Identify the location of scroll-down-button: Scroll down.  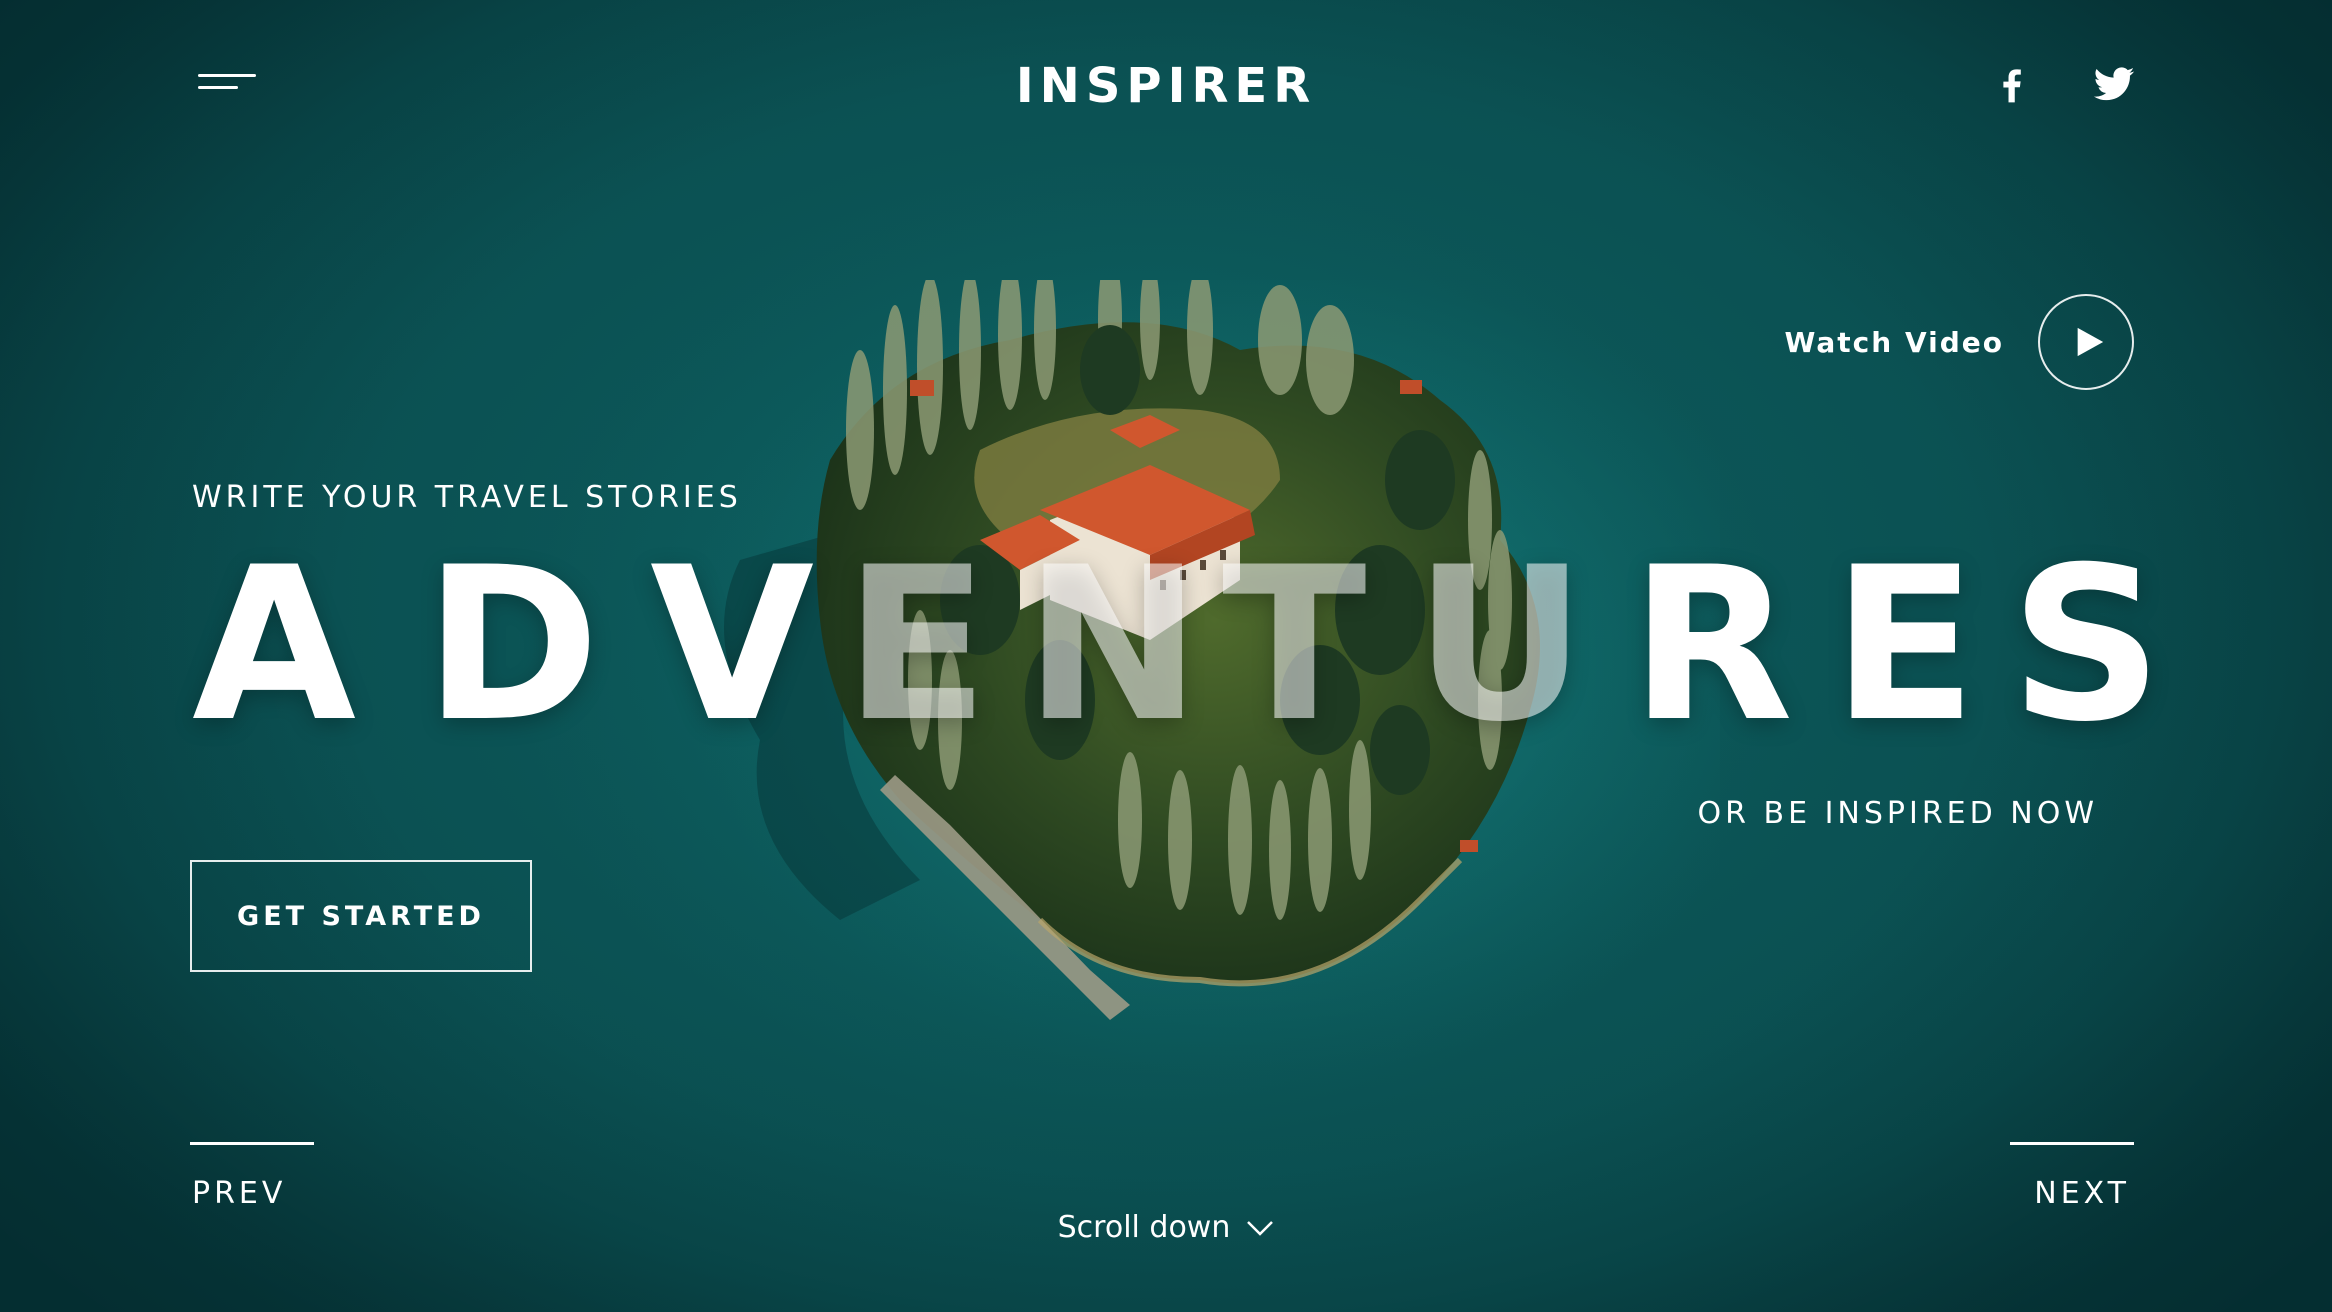
(1166, 1227).